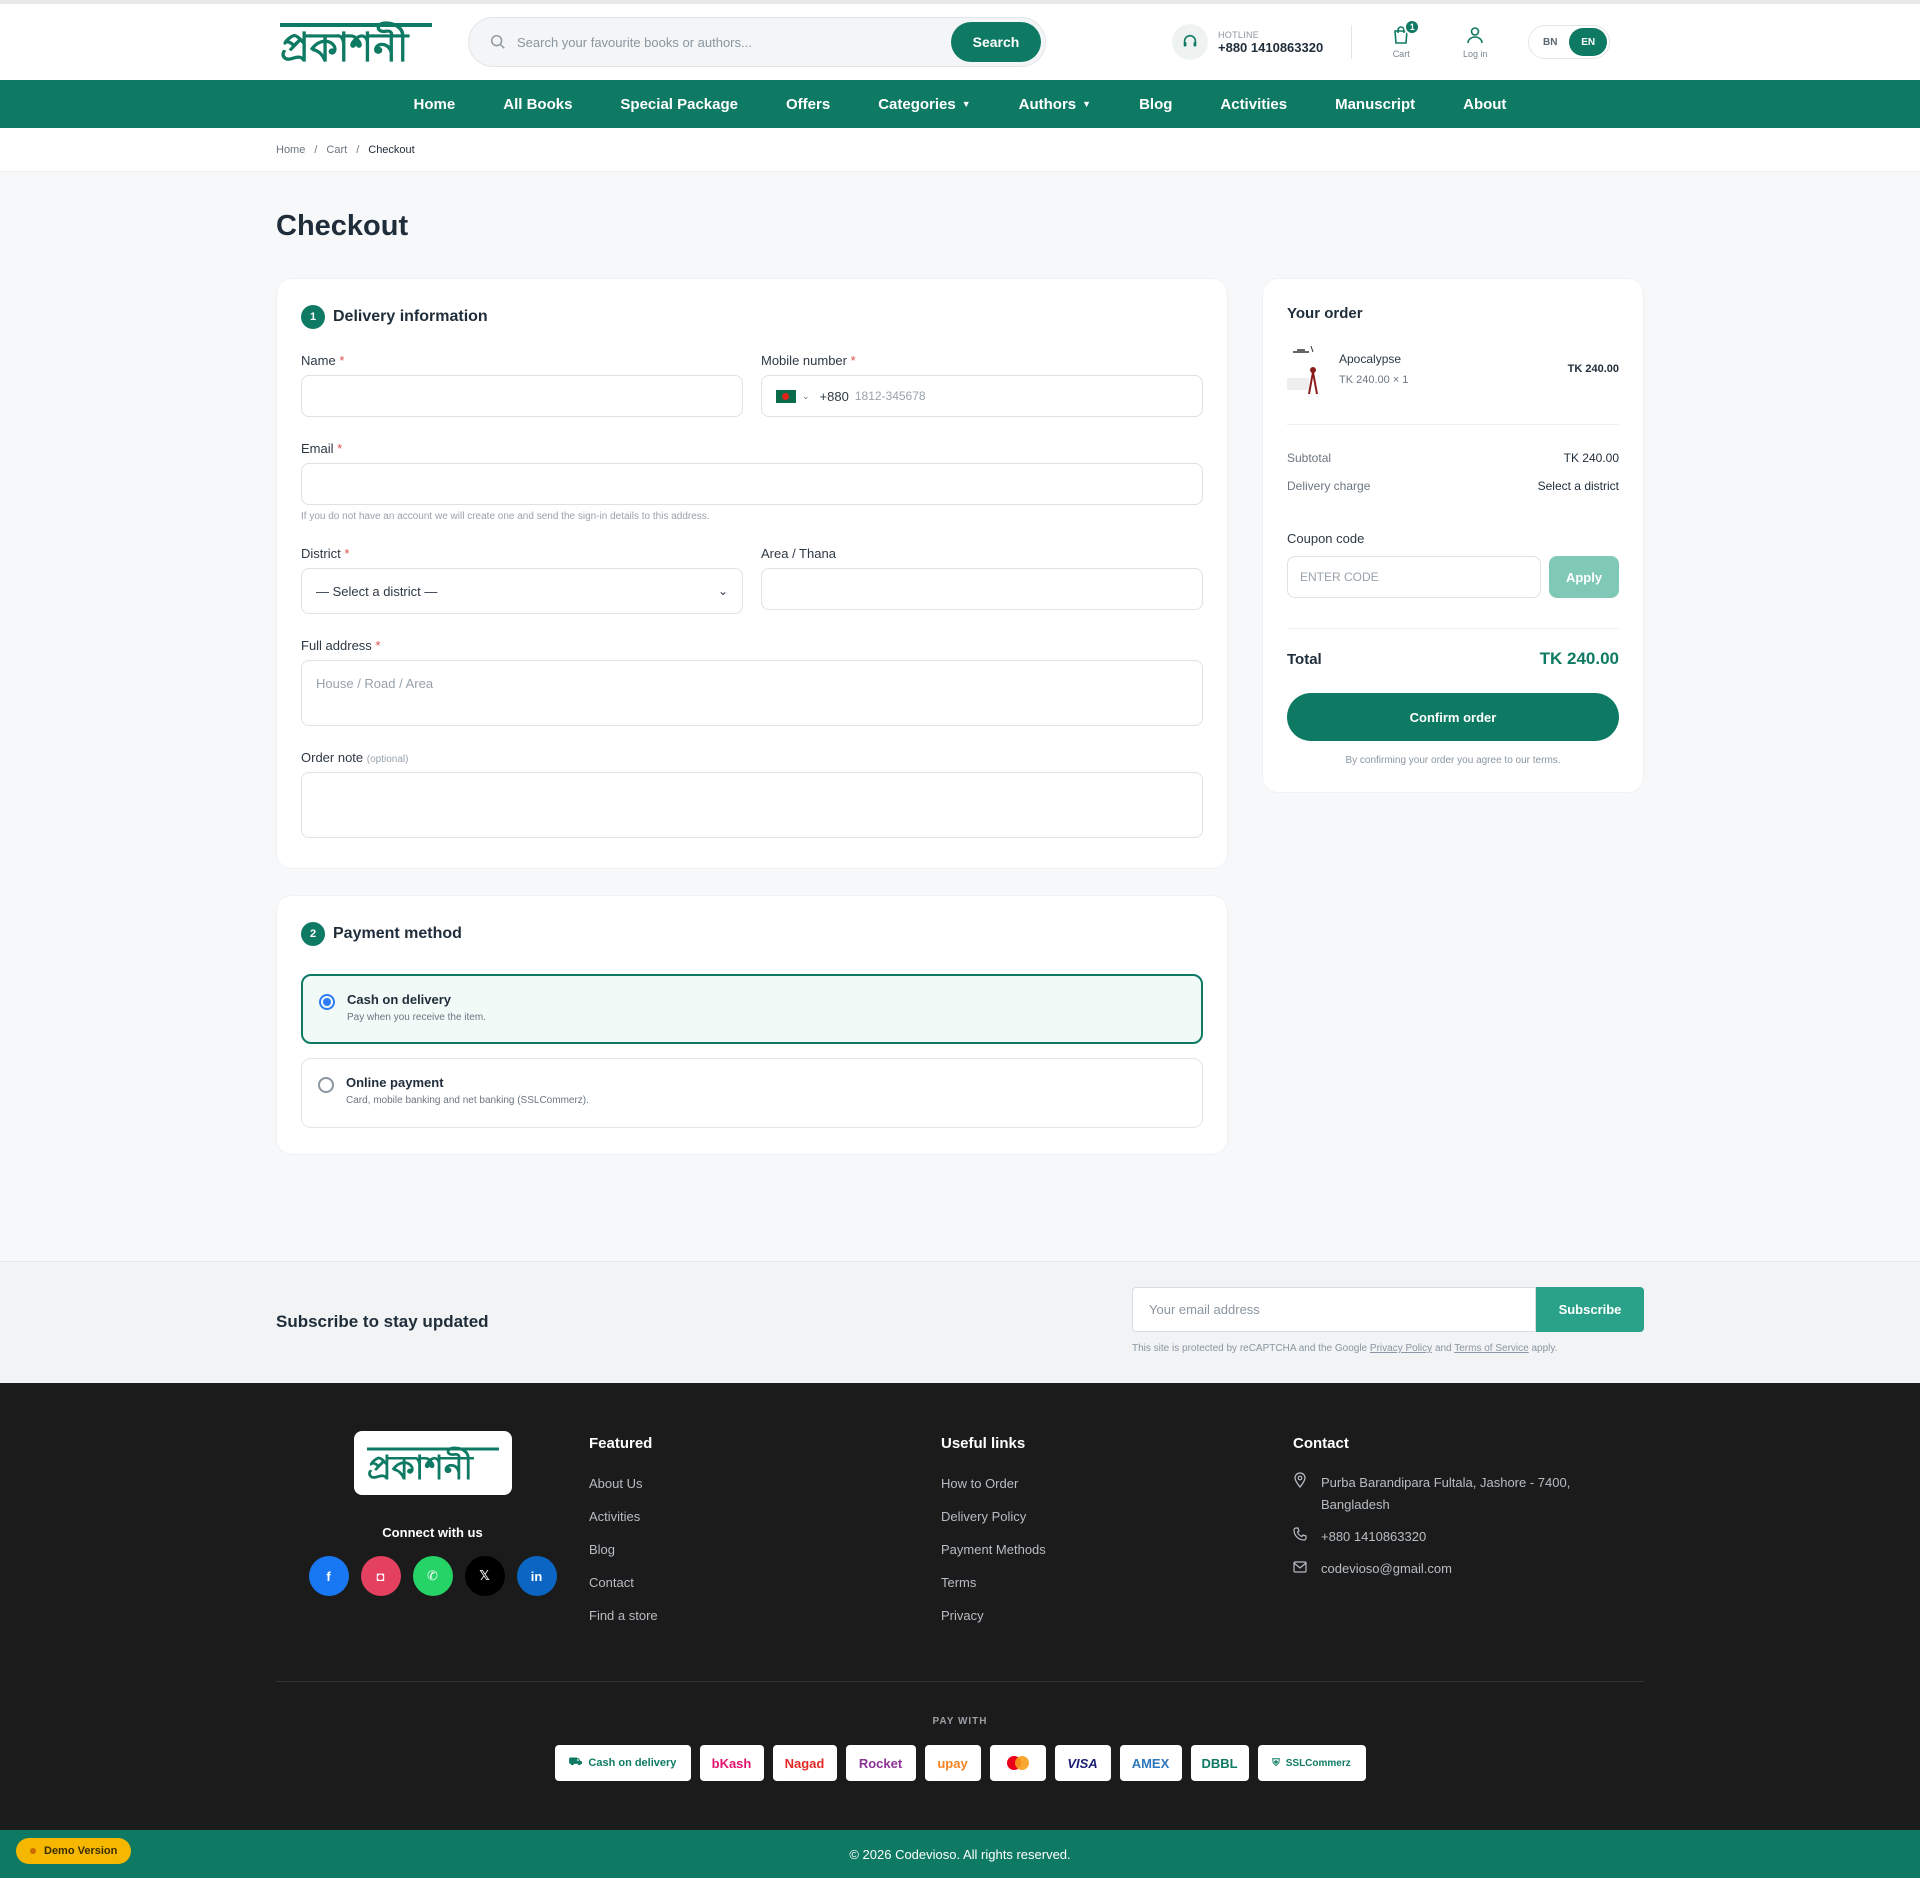  What do you see at coordinates (1055, 104) in the screenshot?
I see `nav-authors: Authors ▼` at bounding box center [1055, 104].